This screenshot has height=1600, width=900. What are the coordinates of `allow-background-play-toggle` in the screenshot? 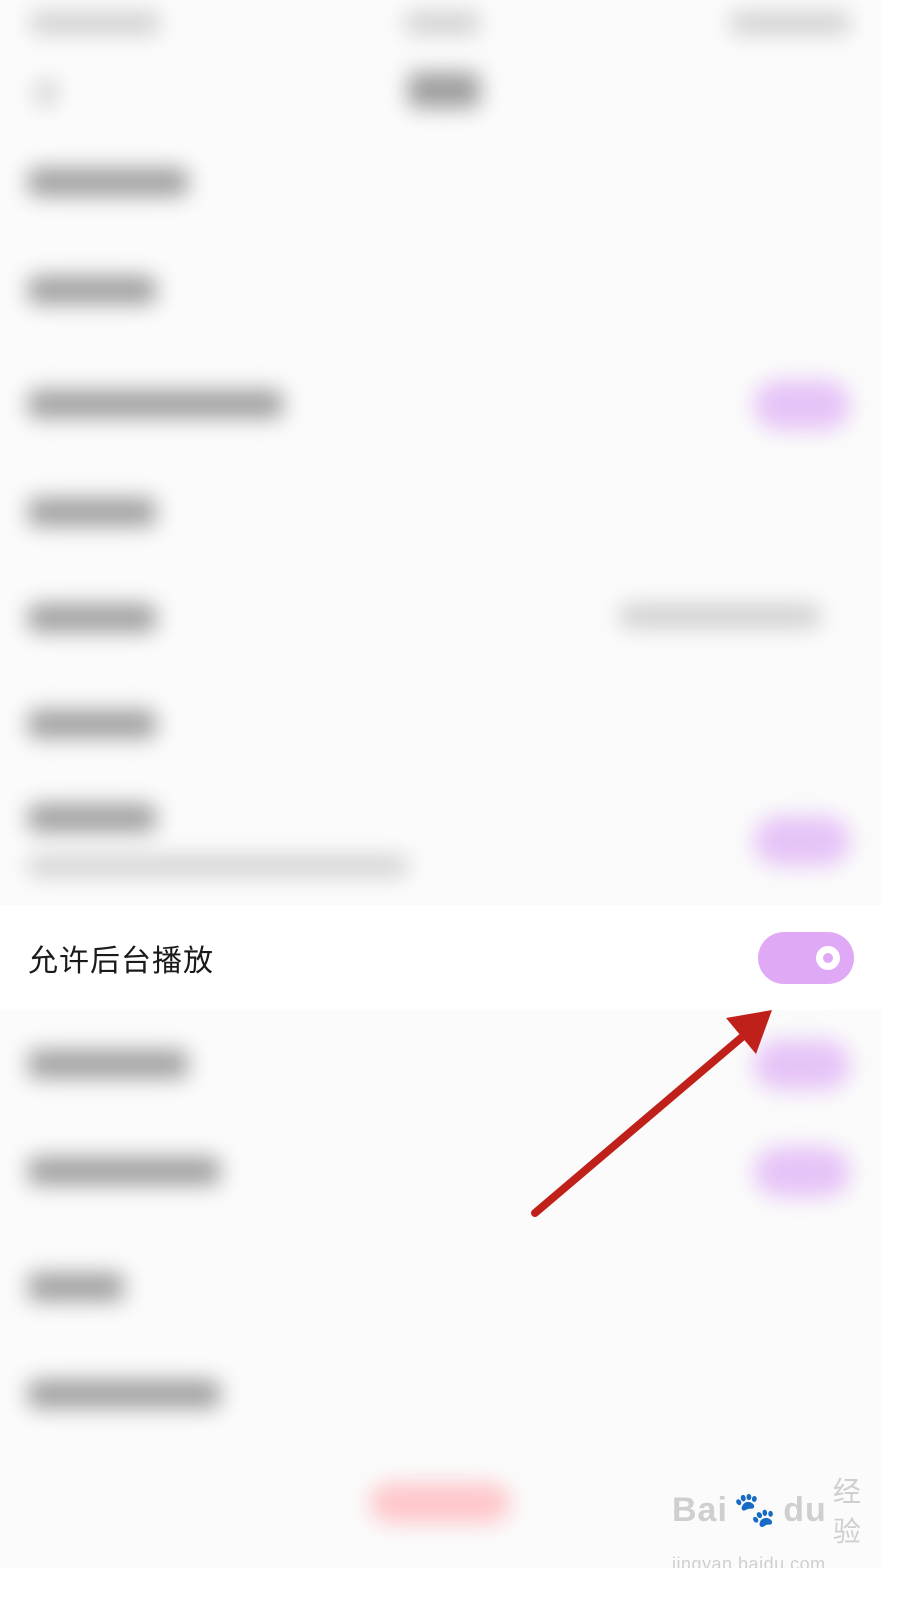 It's located at (806, 957).